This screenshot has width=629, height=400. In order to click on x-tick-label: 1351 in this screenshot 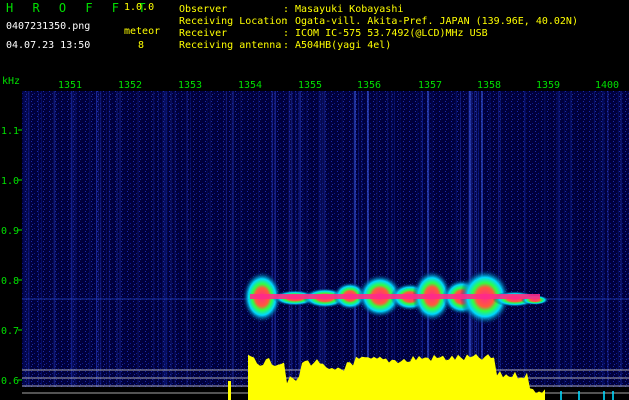, I will do `click(70, 85)`.